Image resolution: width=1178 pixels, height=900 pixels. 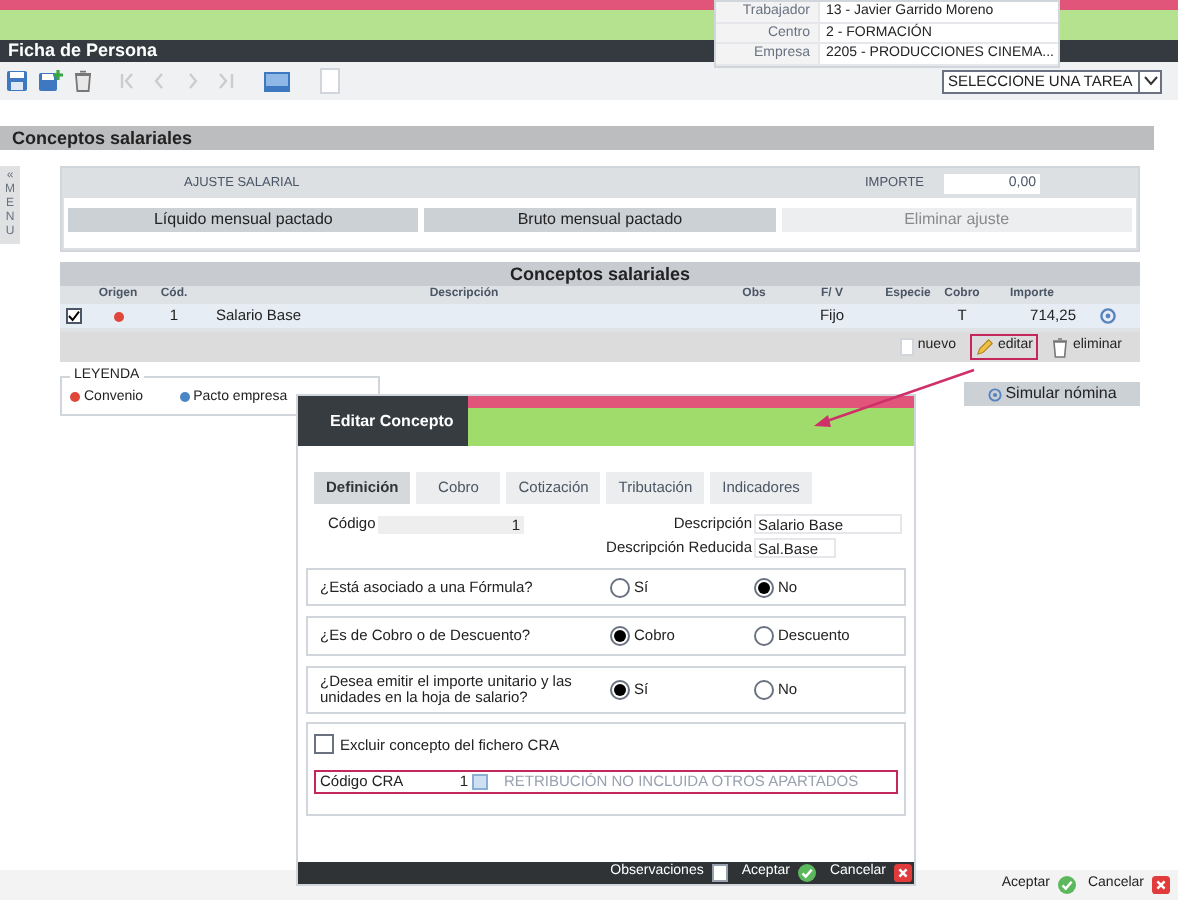 What do you see at coordinates (17, 81) in the screenshot?
I see `save-icon` at bounding box center [17, 81].